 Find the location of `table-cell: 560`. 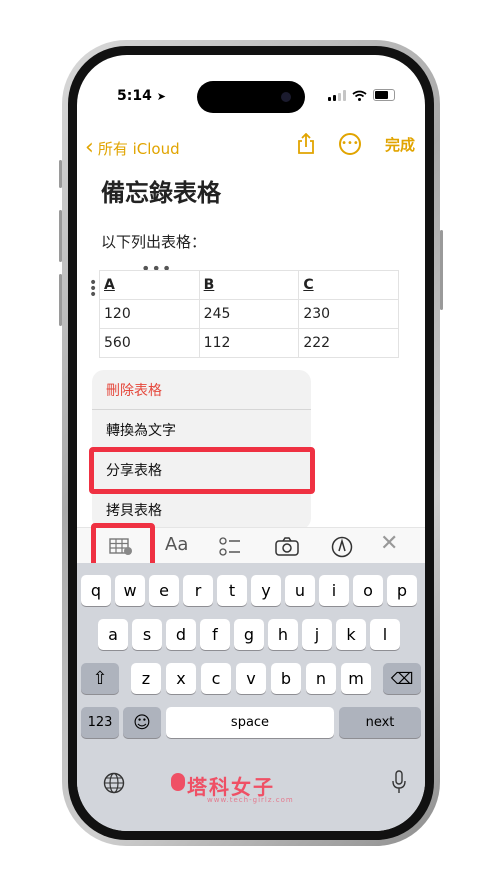

table-cell: 560 is located at coordinates (149, 343).